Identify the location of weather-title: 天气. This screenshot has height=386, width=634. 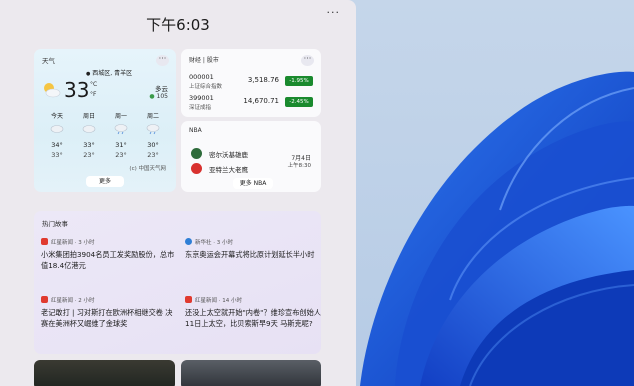
(48, 61).